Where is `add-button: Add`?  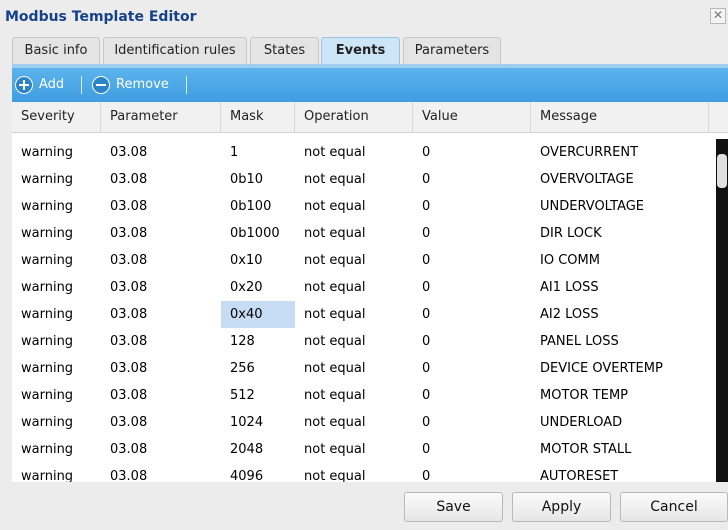
add-button: Add is located at coordinates (44, 85).